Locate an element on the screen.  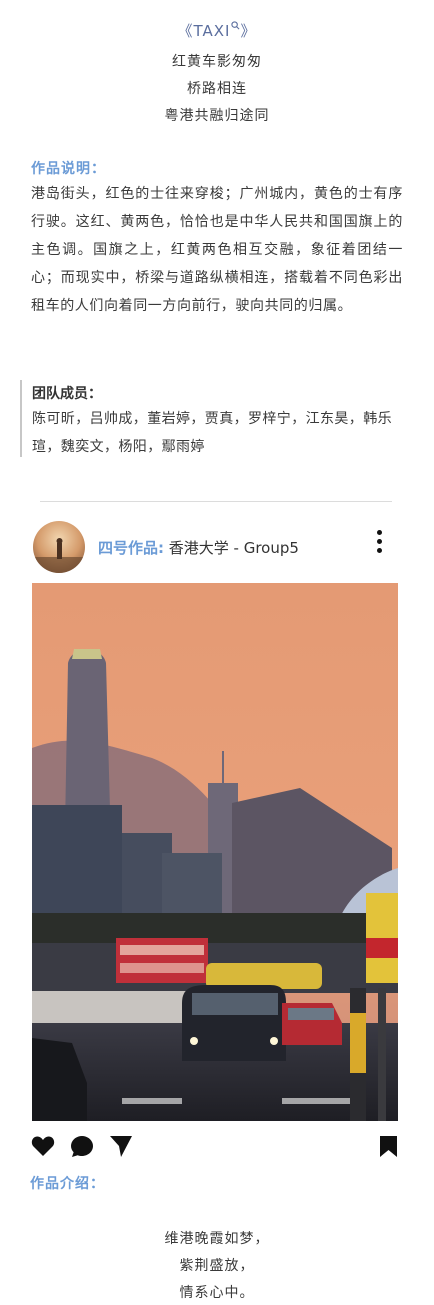
post-label: 四号作品: is located at coordinates (131, 548).